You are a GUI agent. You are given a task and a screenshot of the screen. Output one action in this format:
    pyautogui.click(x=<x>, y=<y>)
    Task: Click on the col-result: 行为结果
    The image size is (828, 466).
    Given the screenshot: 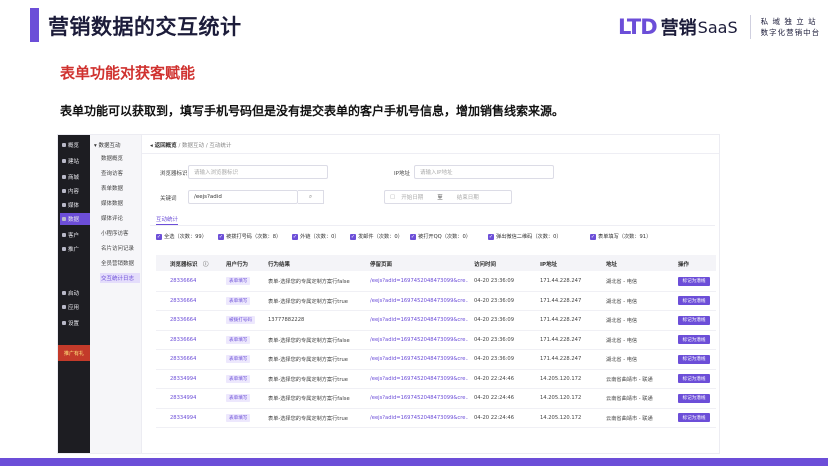 What is the action you would take?
    pyautogui.click(x=279, y=265)
    